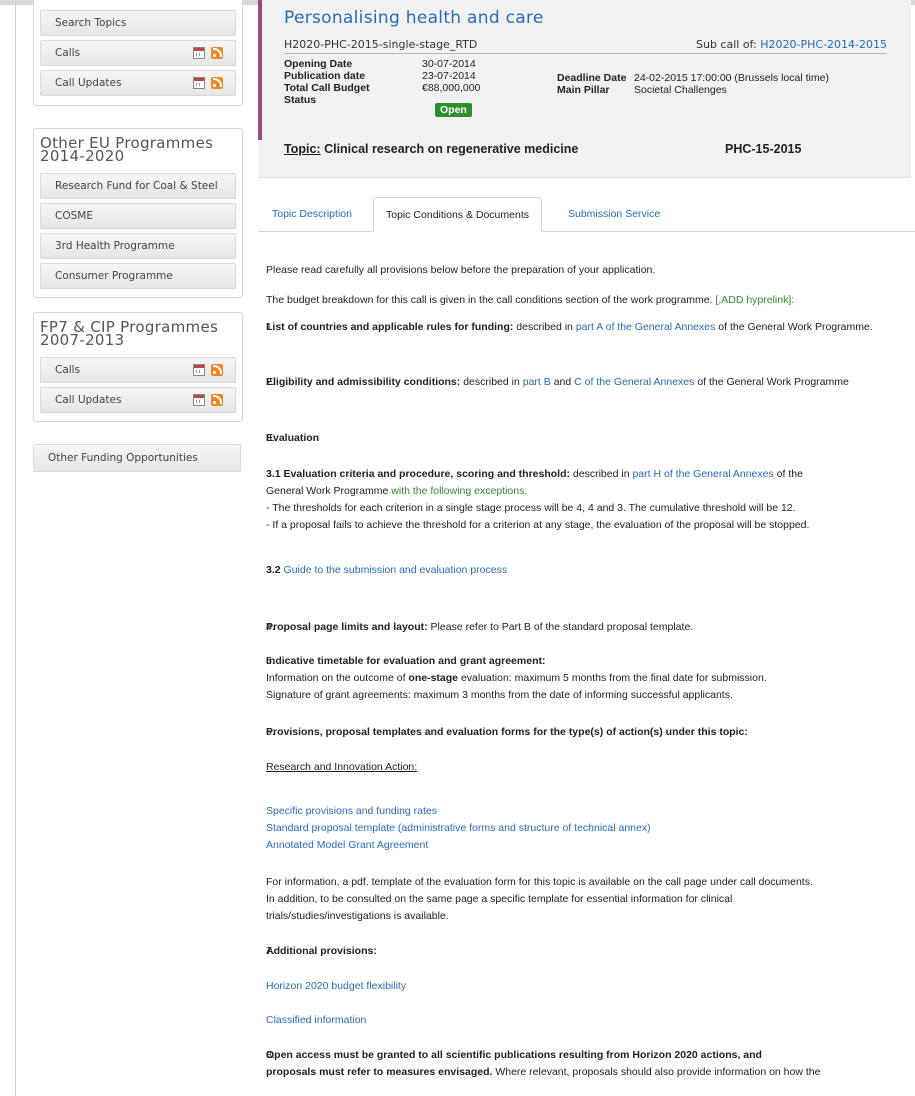  Describe the element at coordinates (726, 44) in the screenshot. I see `subcall-label: Sub call of:` at that location.